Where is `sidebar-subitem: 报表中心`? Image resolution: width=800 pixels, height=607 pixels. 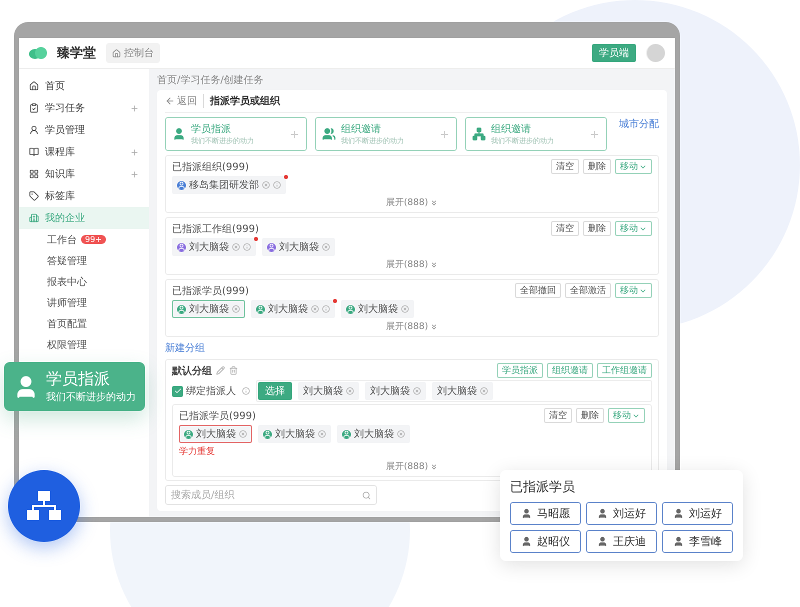
sidebar-subitem: 报表中心 is located at coordinates (84, 281).